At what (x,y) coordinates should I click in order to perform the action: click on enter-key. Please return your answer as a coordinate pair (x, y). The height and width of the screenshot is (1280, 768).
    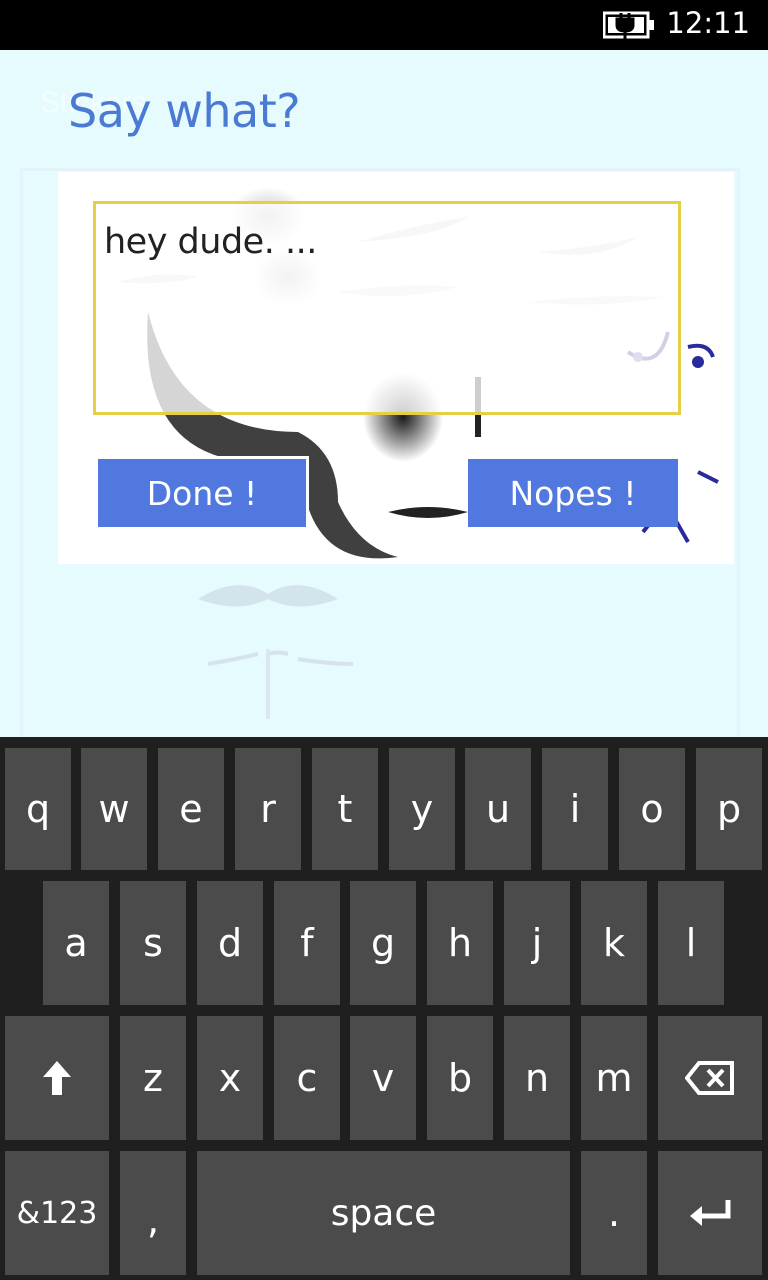
    Looking at the image, I should click on (710, 1213).